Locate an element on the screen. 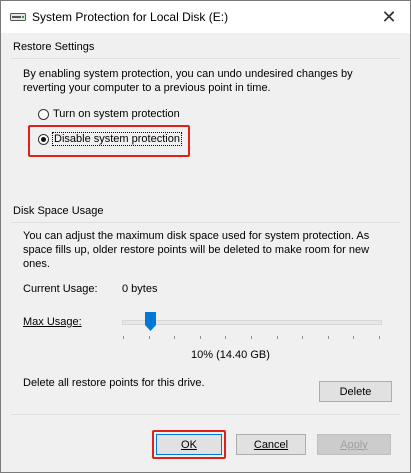 Image resolution: width=411 pixels, height=473 pixels. current-usage-label: Current Usage: is located at coordinates (60, 289).